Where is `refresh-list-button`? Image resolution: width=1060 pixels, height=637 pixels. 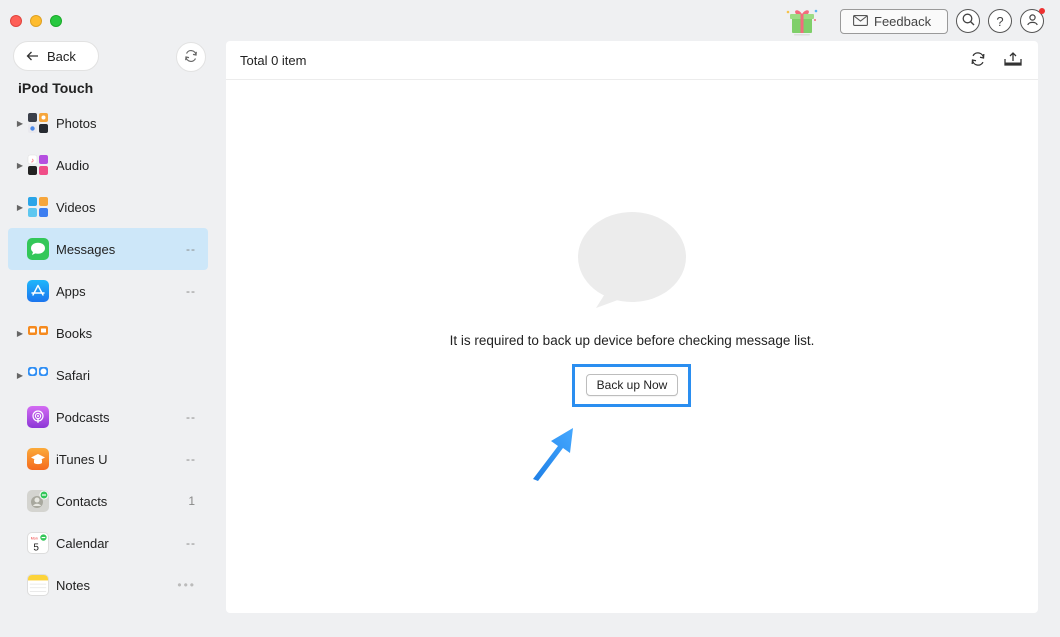
refresh-list-button is located at coordinates (978, 60).